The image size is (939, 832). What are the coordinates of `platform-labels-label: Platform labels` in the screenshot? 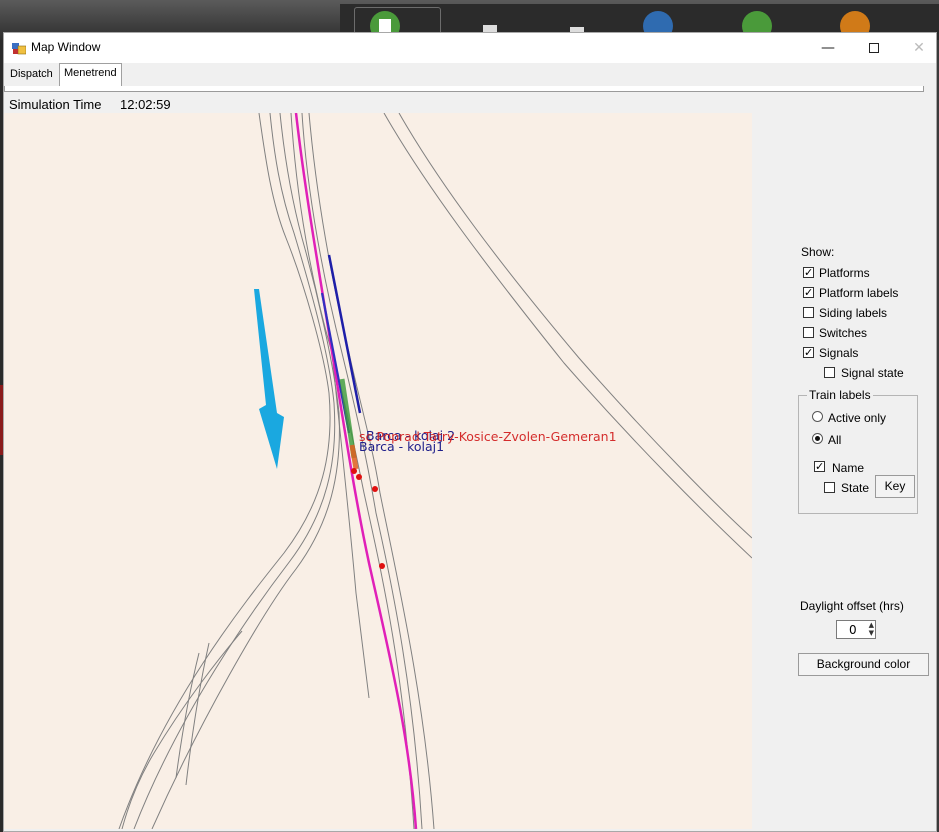 It's located at (859, 293).